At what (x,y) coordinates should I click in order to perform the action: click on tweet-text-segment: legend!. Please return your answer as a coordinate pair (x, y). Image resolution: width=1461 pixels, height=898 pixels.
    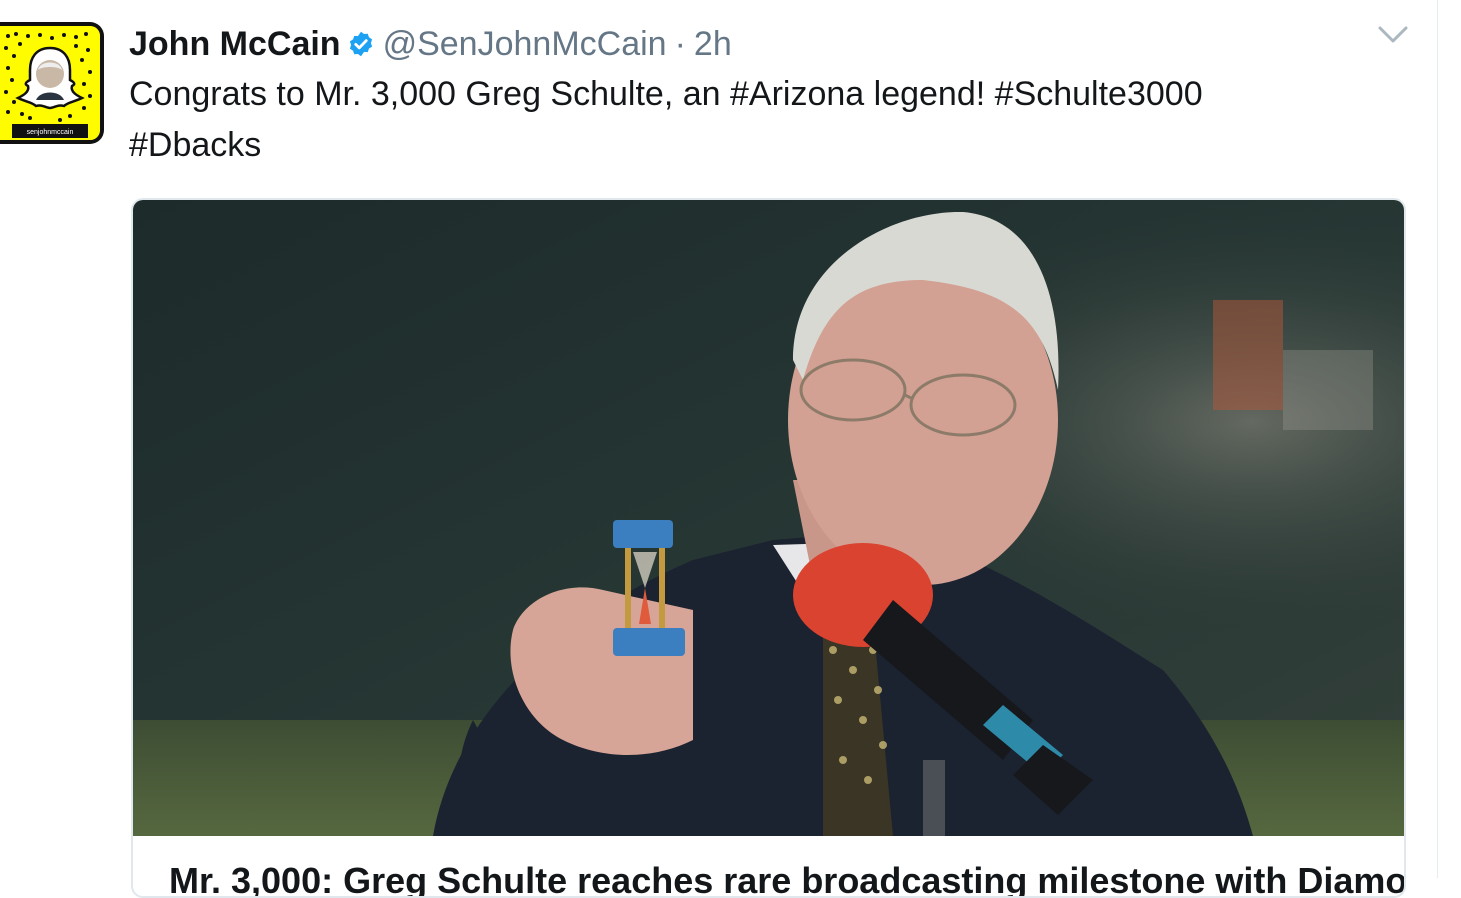
    Looking at the image, I should click on (929, 94).